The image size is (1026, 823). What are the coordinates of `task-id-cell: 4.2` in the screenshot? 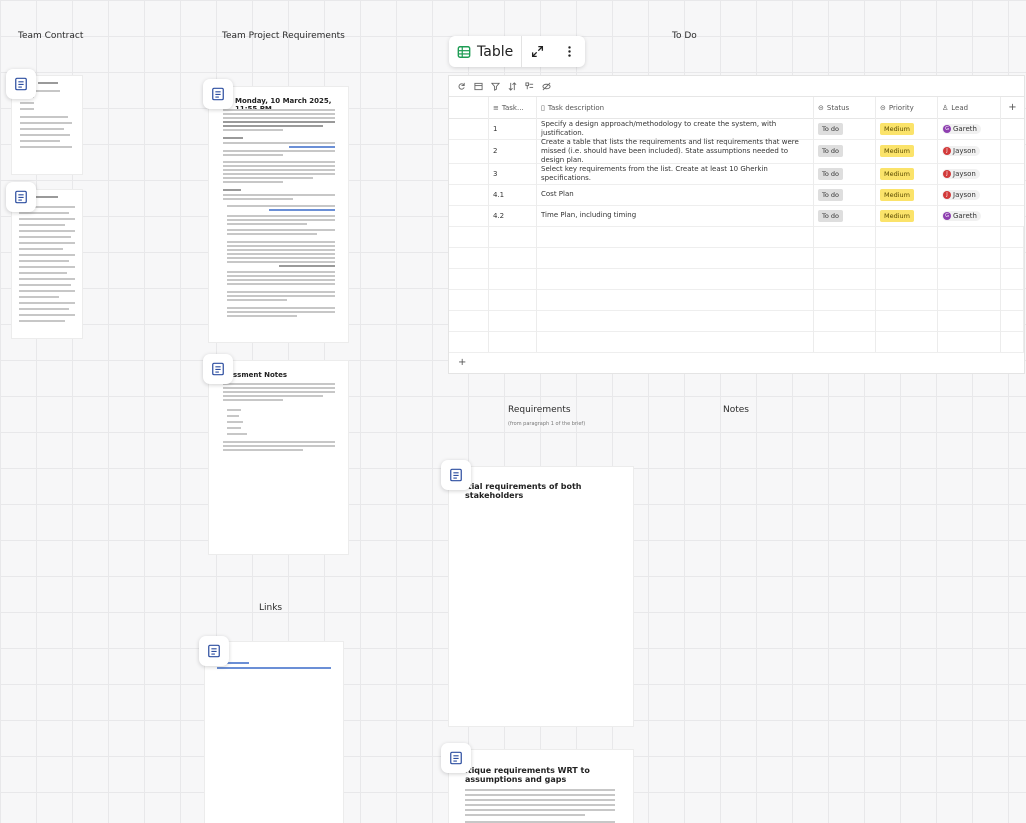 It's located at (513, 215).